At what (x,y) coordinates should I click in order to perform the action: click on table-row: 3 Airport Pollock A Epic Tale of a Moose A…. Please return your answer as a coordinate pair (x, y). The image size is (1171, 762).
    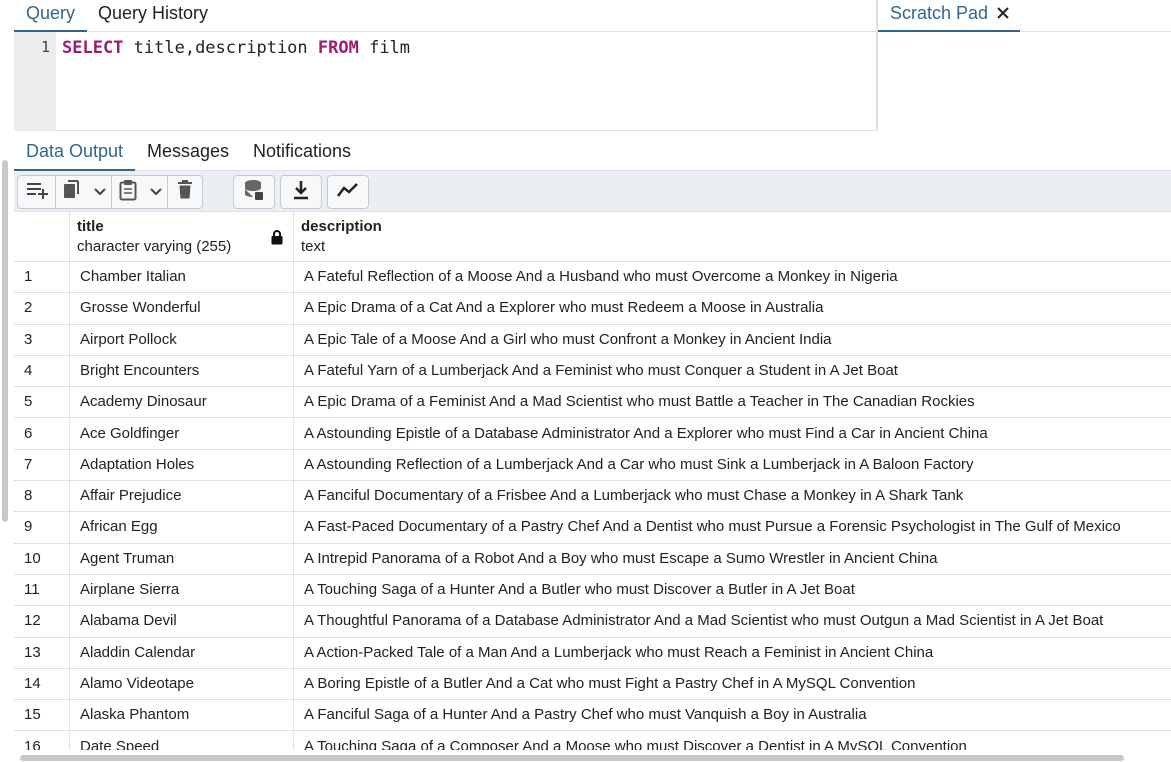
    Looking at the image, I should click on (592, 340).